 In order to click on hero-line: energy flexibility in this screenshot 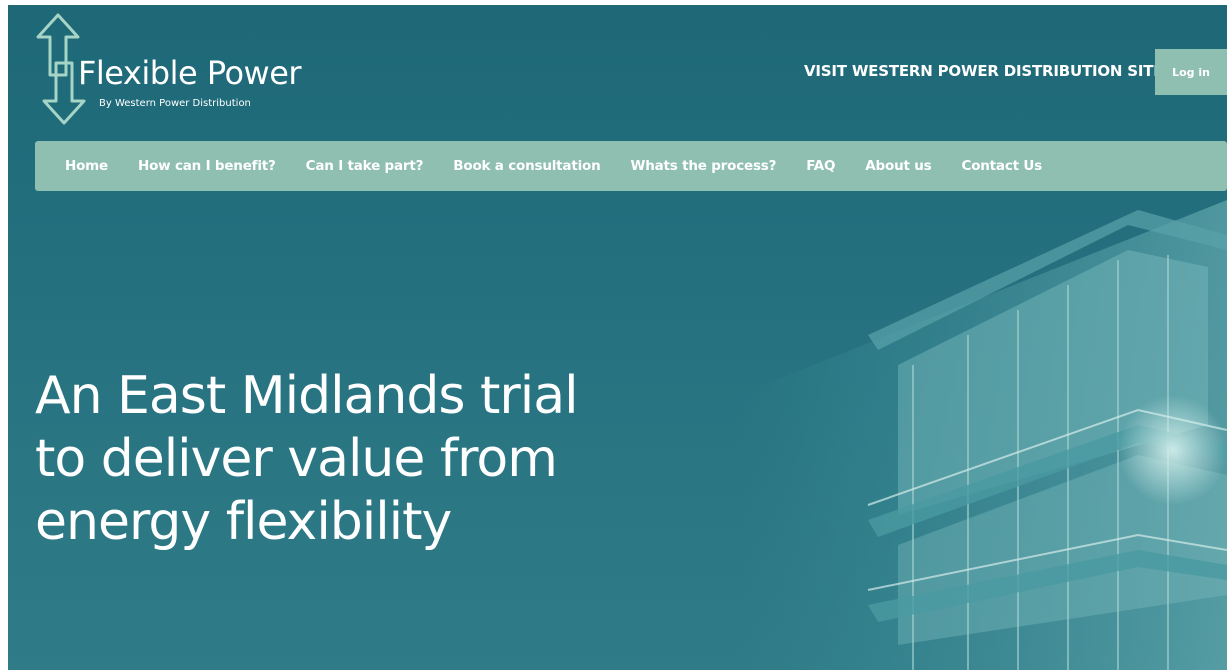, I will do `click(243, 522)`.